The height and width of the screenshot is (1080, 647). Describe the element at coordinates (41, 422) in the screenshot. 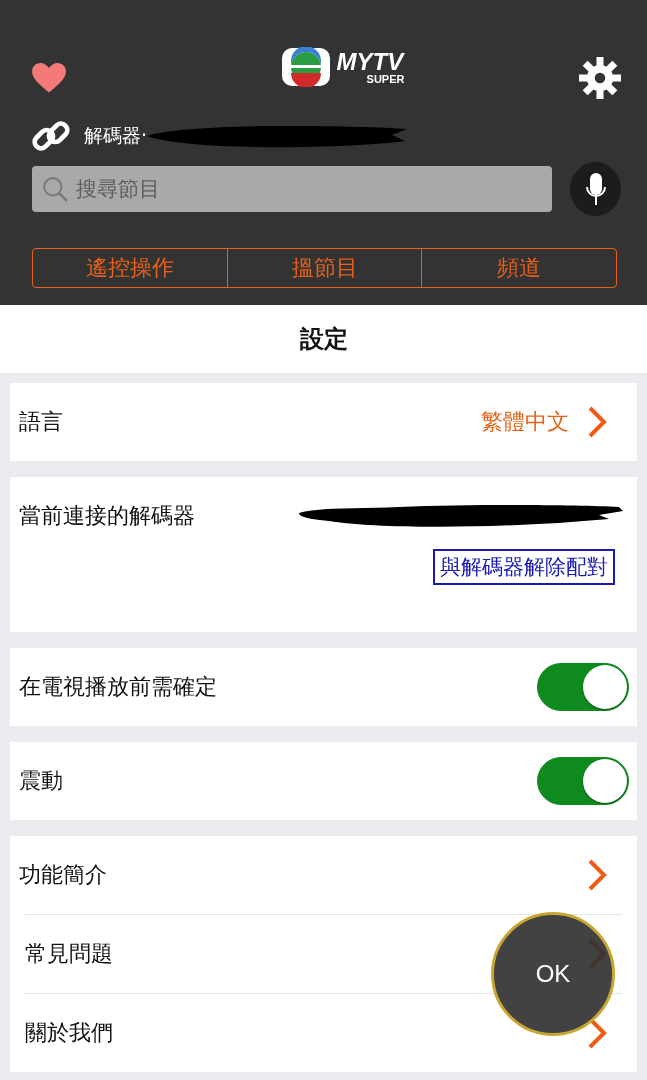

I see `setting-label: 語言` at that location.